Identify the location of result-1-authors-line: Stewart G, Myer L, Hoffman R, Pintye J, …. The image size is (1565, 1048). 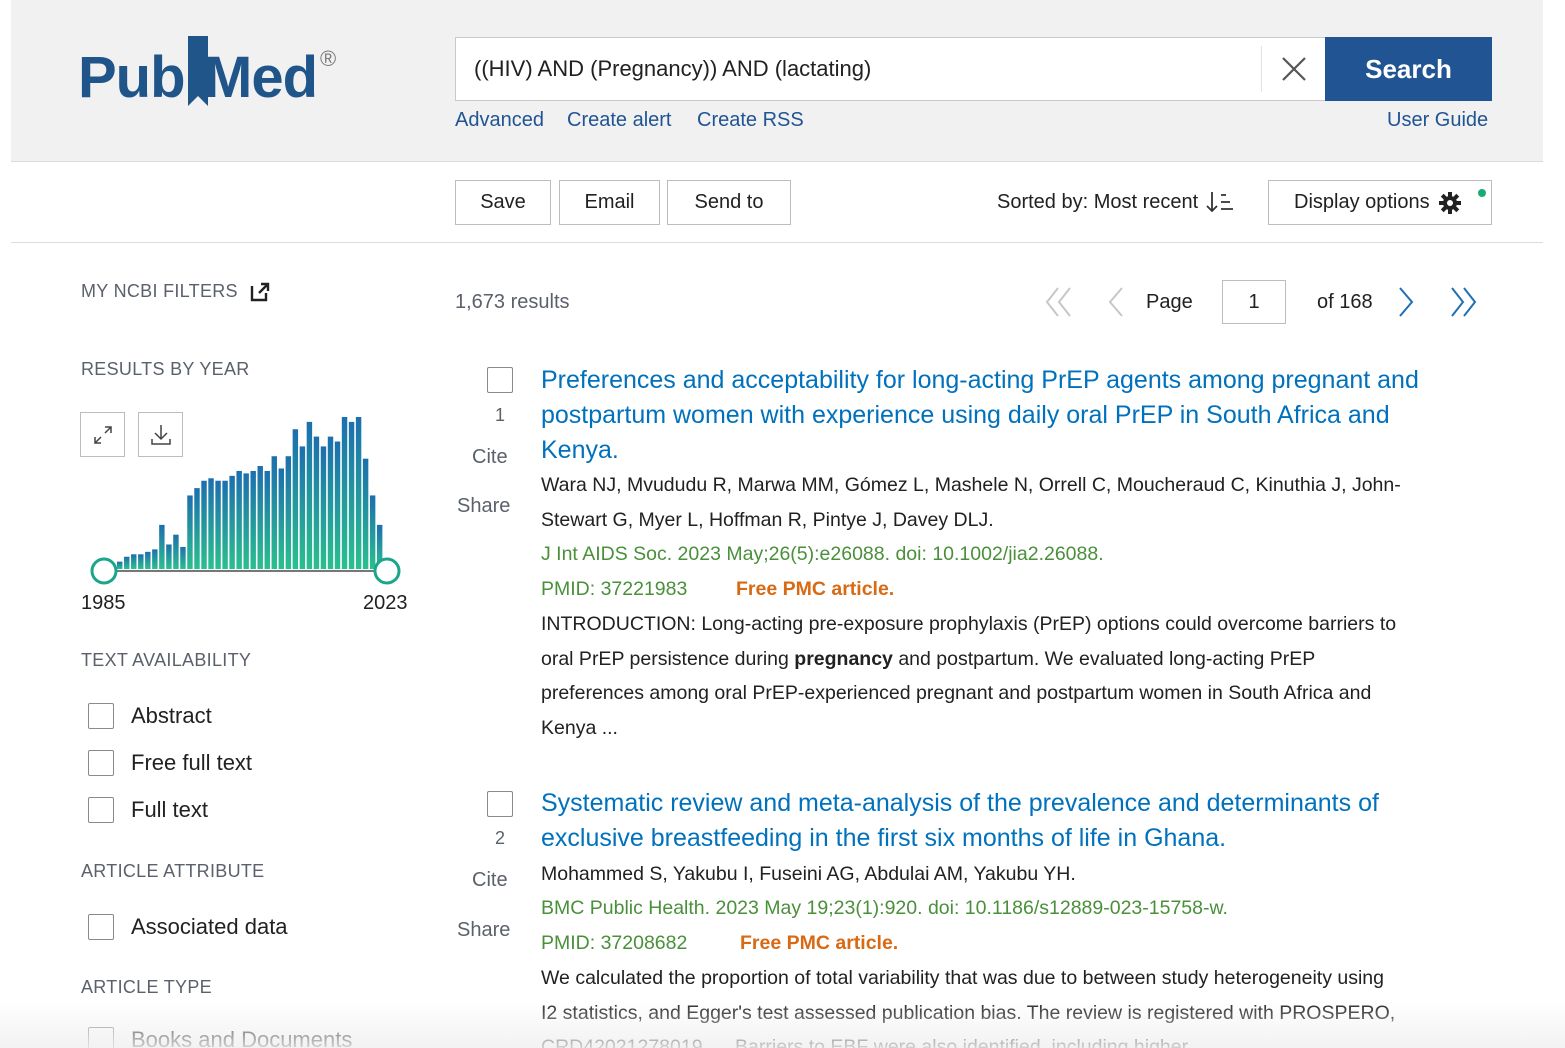
(767, 520).